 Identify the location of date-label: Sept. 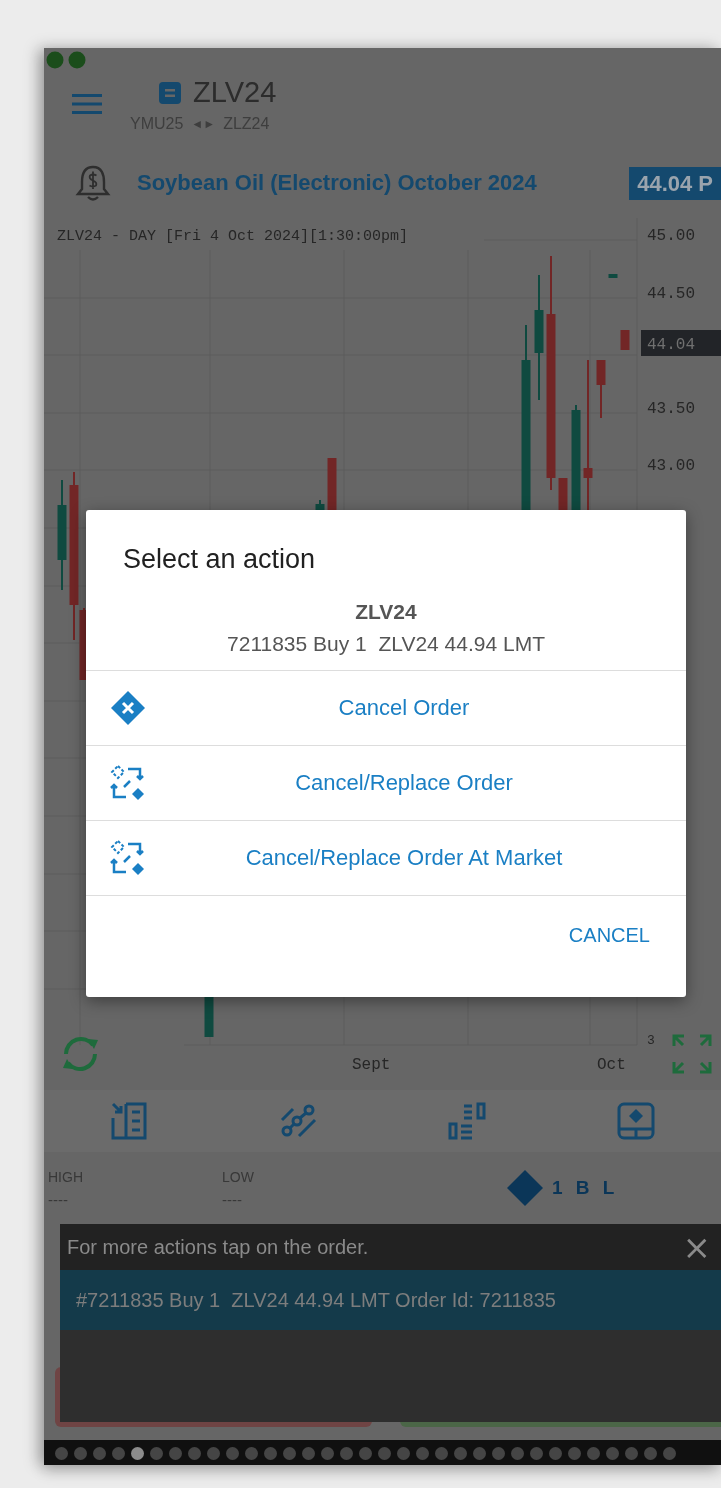
(371, 1065).